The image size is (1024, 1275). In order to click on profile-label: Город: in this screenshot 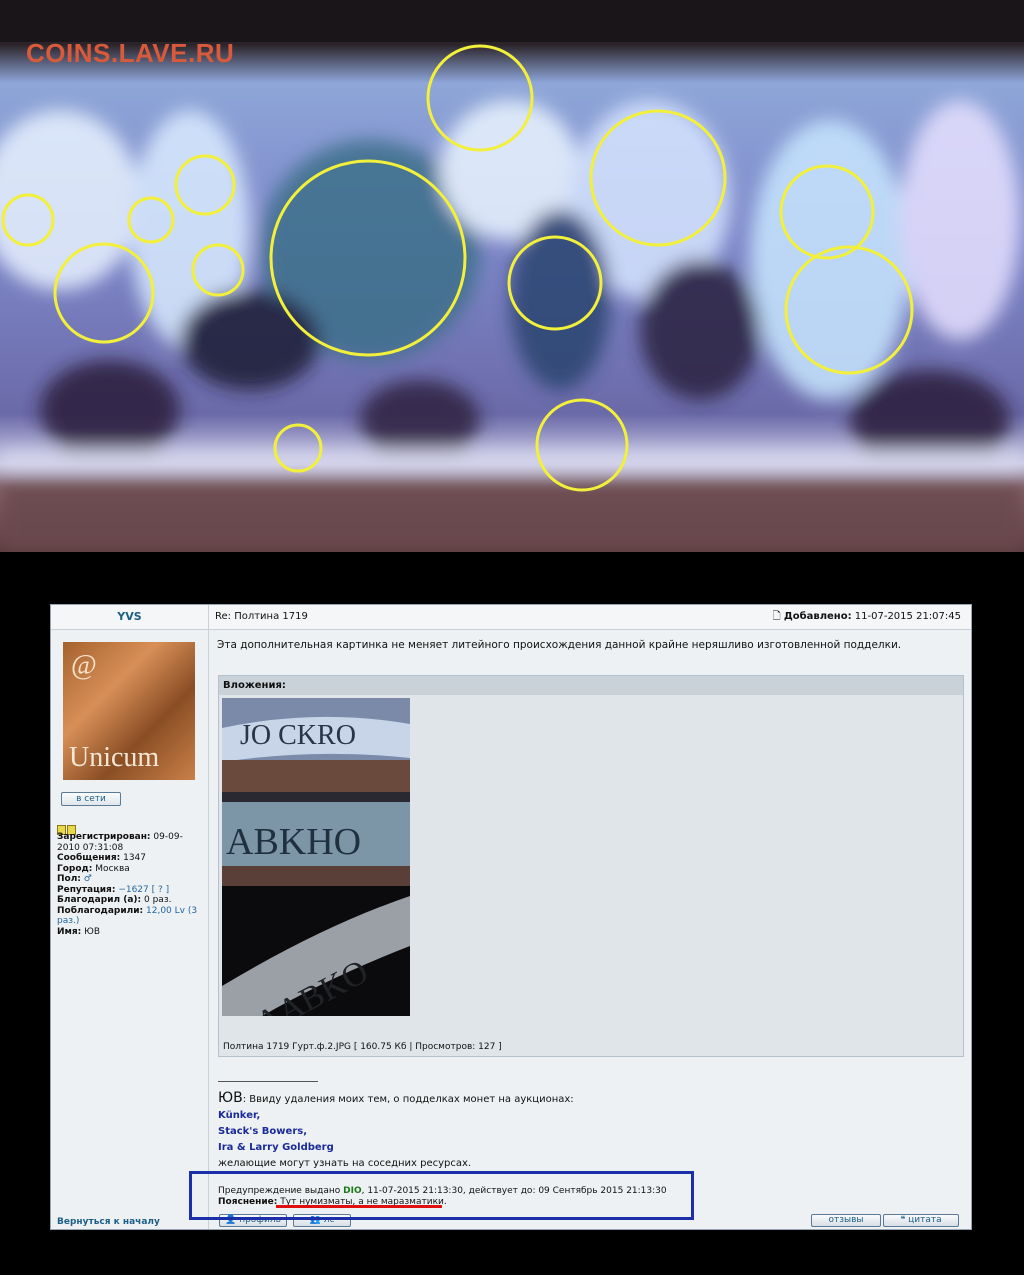, I will do `click(75, 868)`.